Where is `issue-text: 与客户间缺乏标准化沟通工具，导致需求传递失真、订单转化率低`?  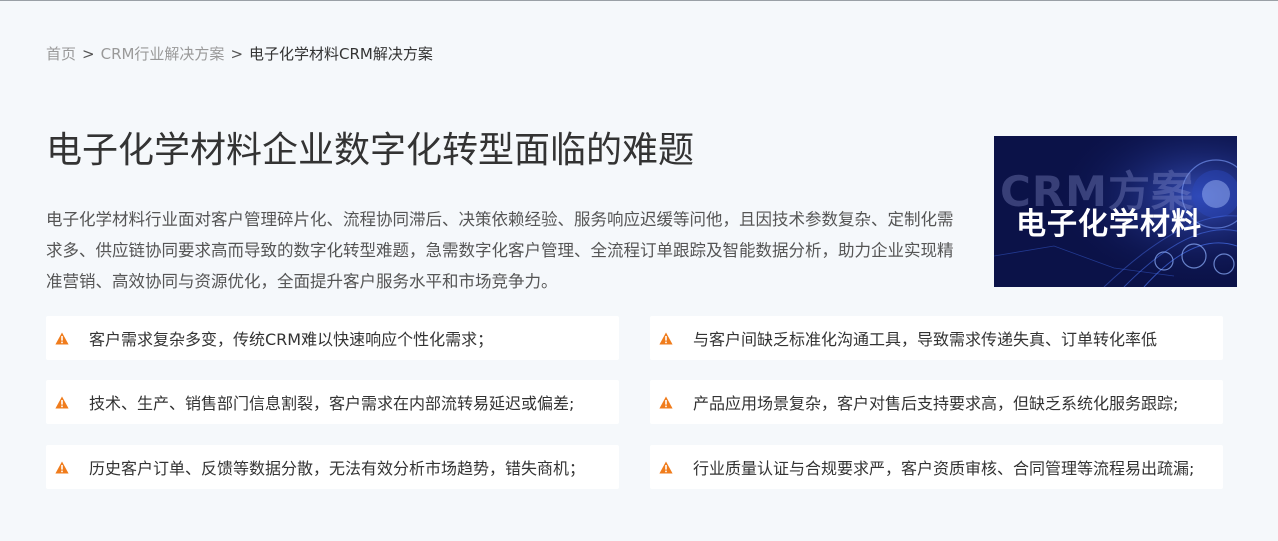 issue-text: 与客户间缺乏标准化沟通工具，导致需求传递失真、订单转化率低 is located at coordinates (925, 339).